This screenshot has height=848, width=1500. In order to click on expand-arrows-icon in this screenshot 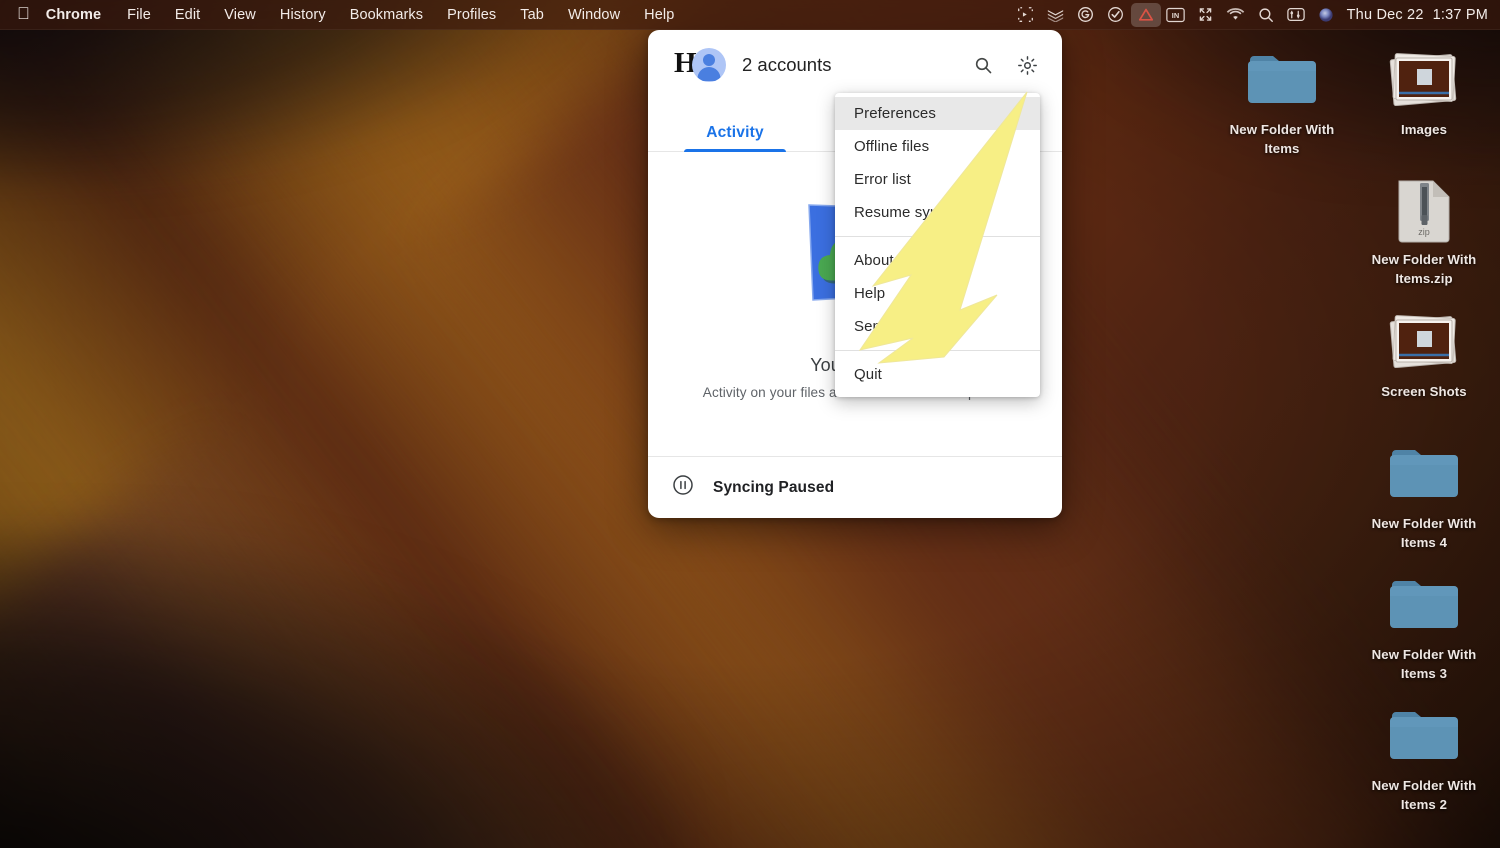, I will do `click(1206, 15)`.